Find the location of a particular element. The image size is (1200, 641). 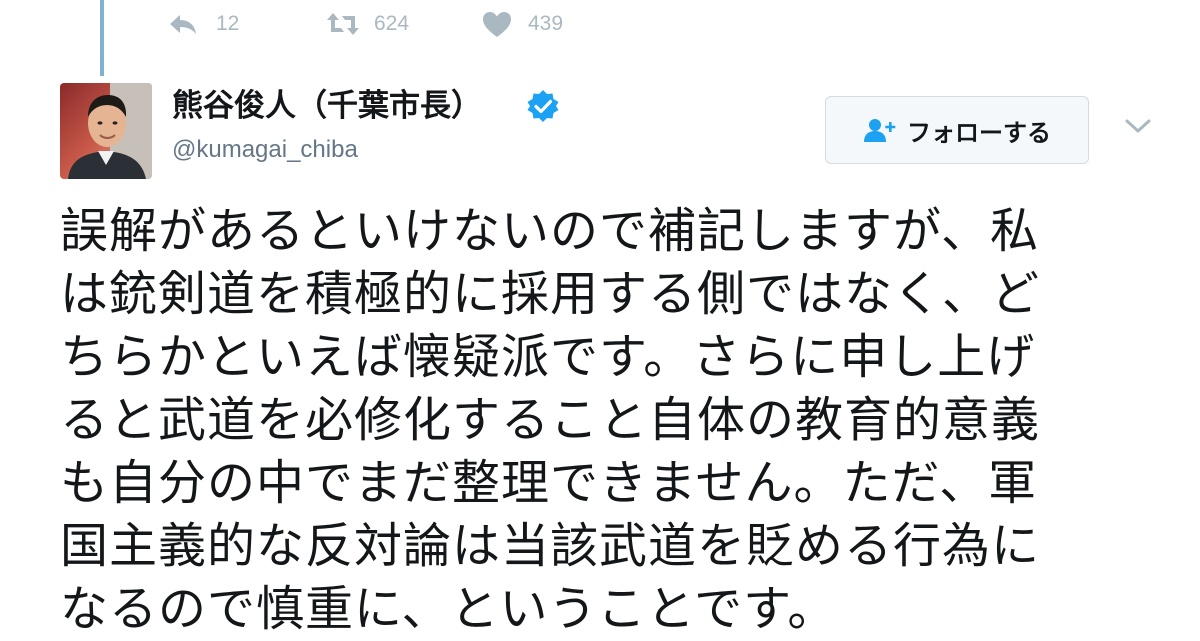

retweet-icon is located at coordinates (343, 24).